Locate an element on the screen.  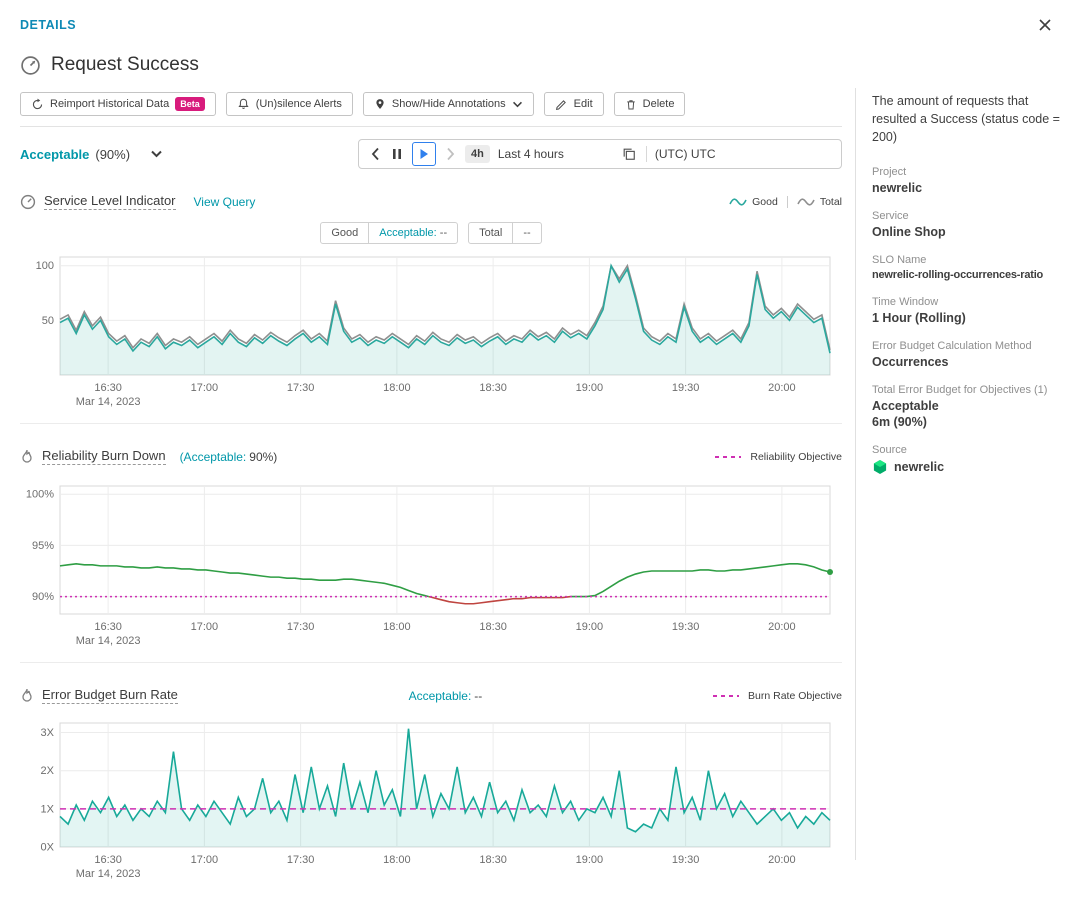
delete-button: Delete is located at coordinates (649, 104).